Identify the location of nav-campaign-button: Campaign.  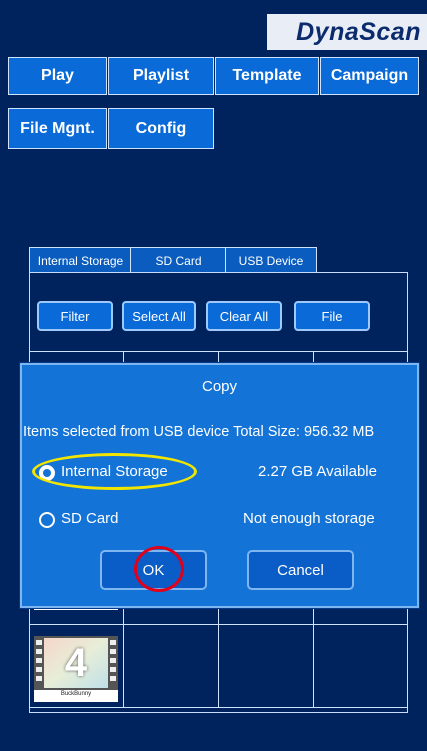
(369, 76).